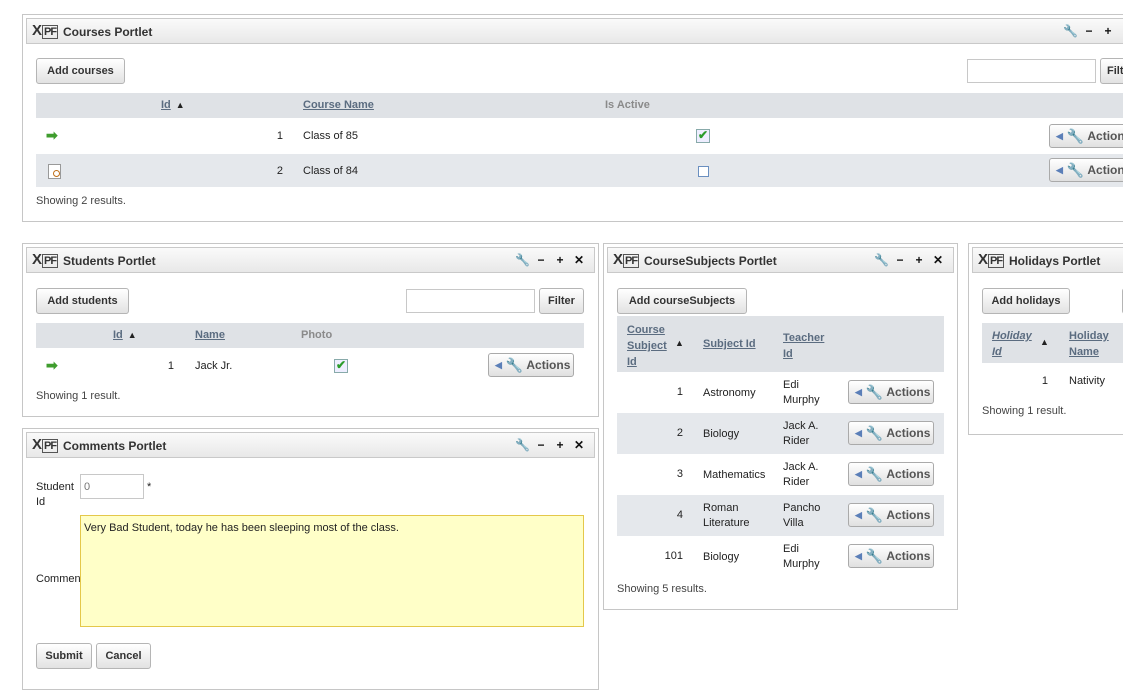 The width and height of the screenshot is (1123, 690). Describe the element at coordinates (1044, 381) in the screenshot. I see `cell-holiday-id: 1` at that location.